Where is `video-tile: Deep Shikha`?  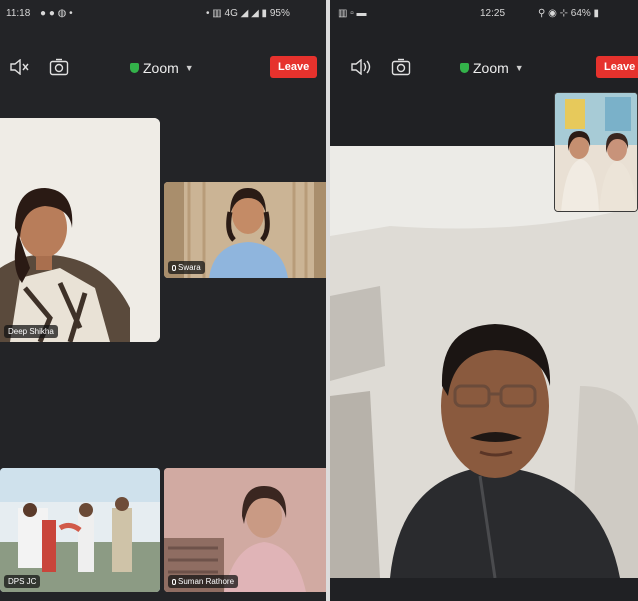
video-tile: Deep Shikha is located at coordinates (80, 230).